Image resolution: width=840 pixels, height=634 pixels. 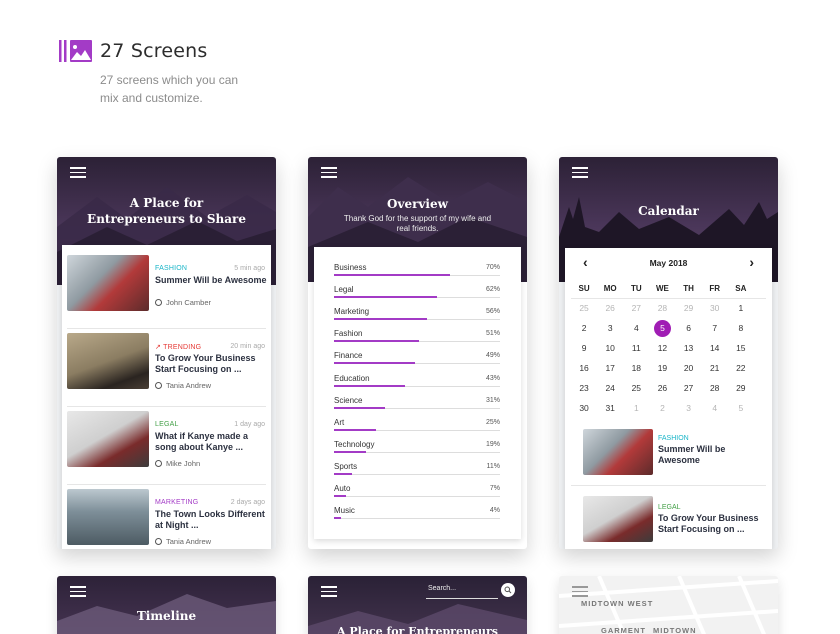 I want to click on timestamp: 5 min ago, so click(x=249, y=268).